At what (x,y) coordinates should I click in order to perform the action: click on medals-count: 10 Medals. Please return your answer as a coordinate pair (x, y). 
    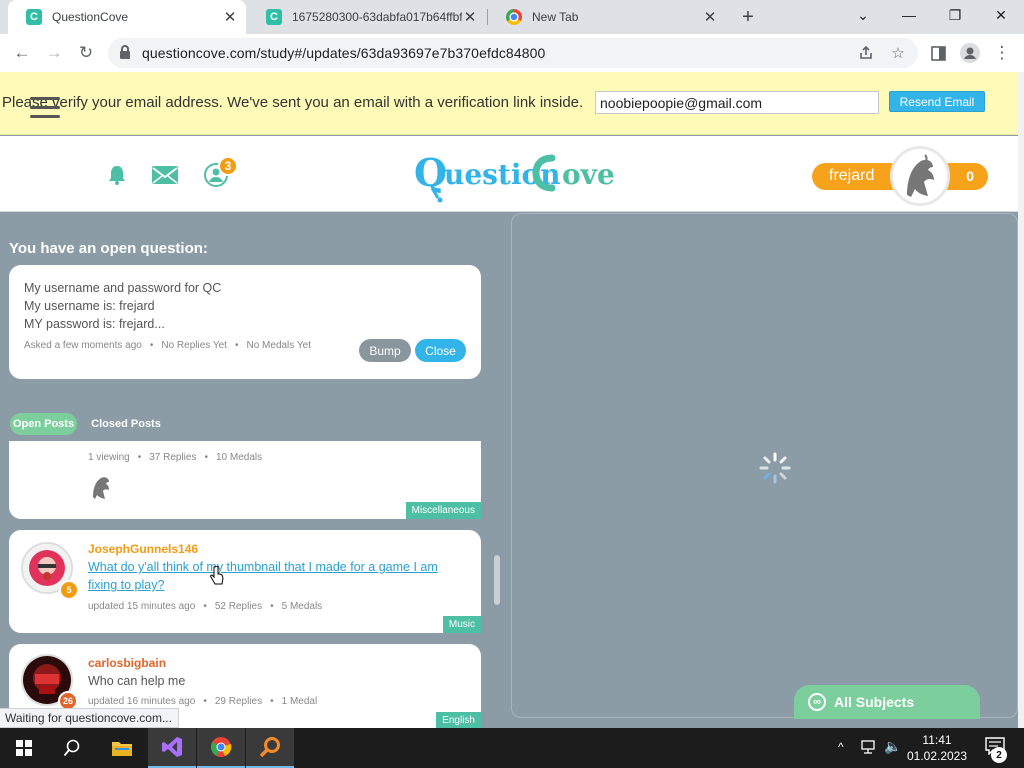
    Looking at the image, I should click on (239, 457).